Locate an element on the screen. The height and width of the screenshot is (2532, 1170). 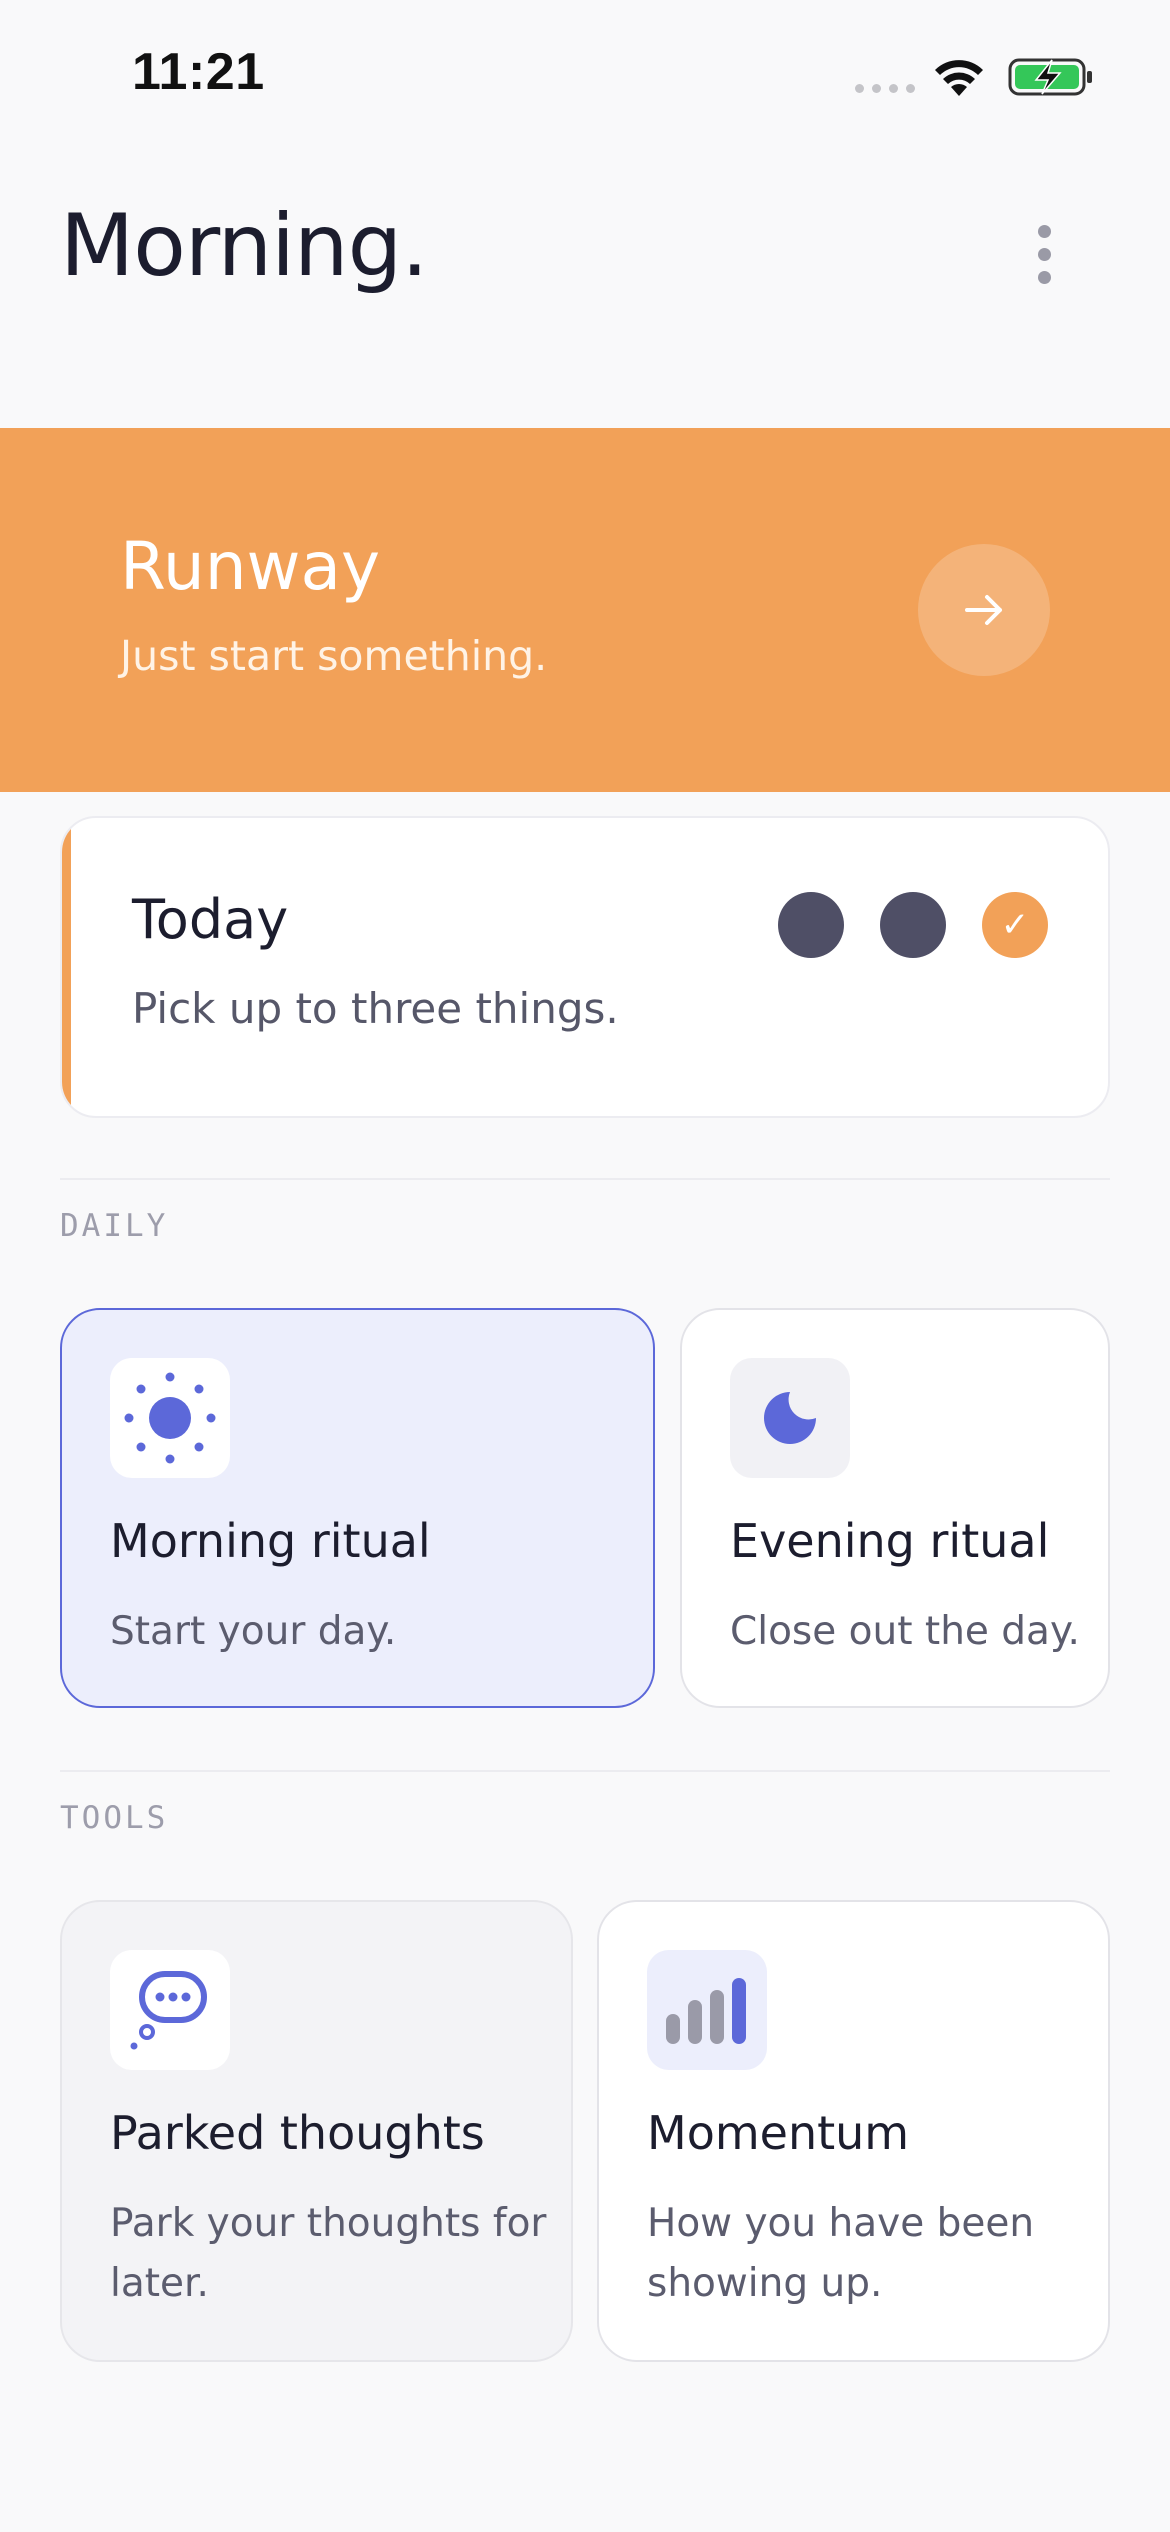
arrow-right-icon is located at coordinates (983, 610).